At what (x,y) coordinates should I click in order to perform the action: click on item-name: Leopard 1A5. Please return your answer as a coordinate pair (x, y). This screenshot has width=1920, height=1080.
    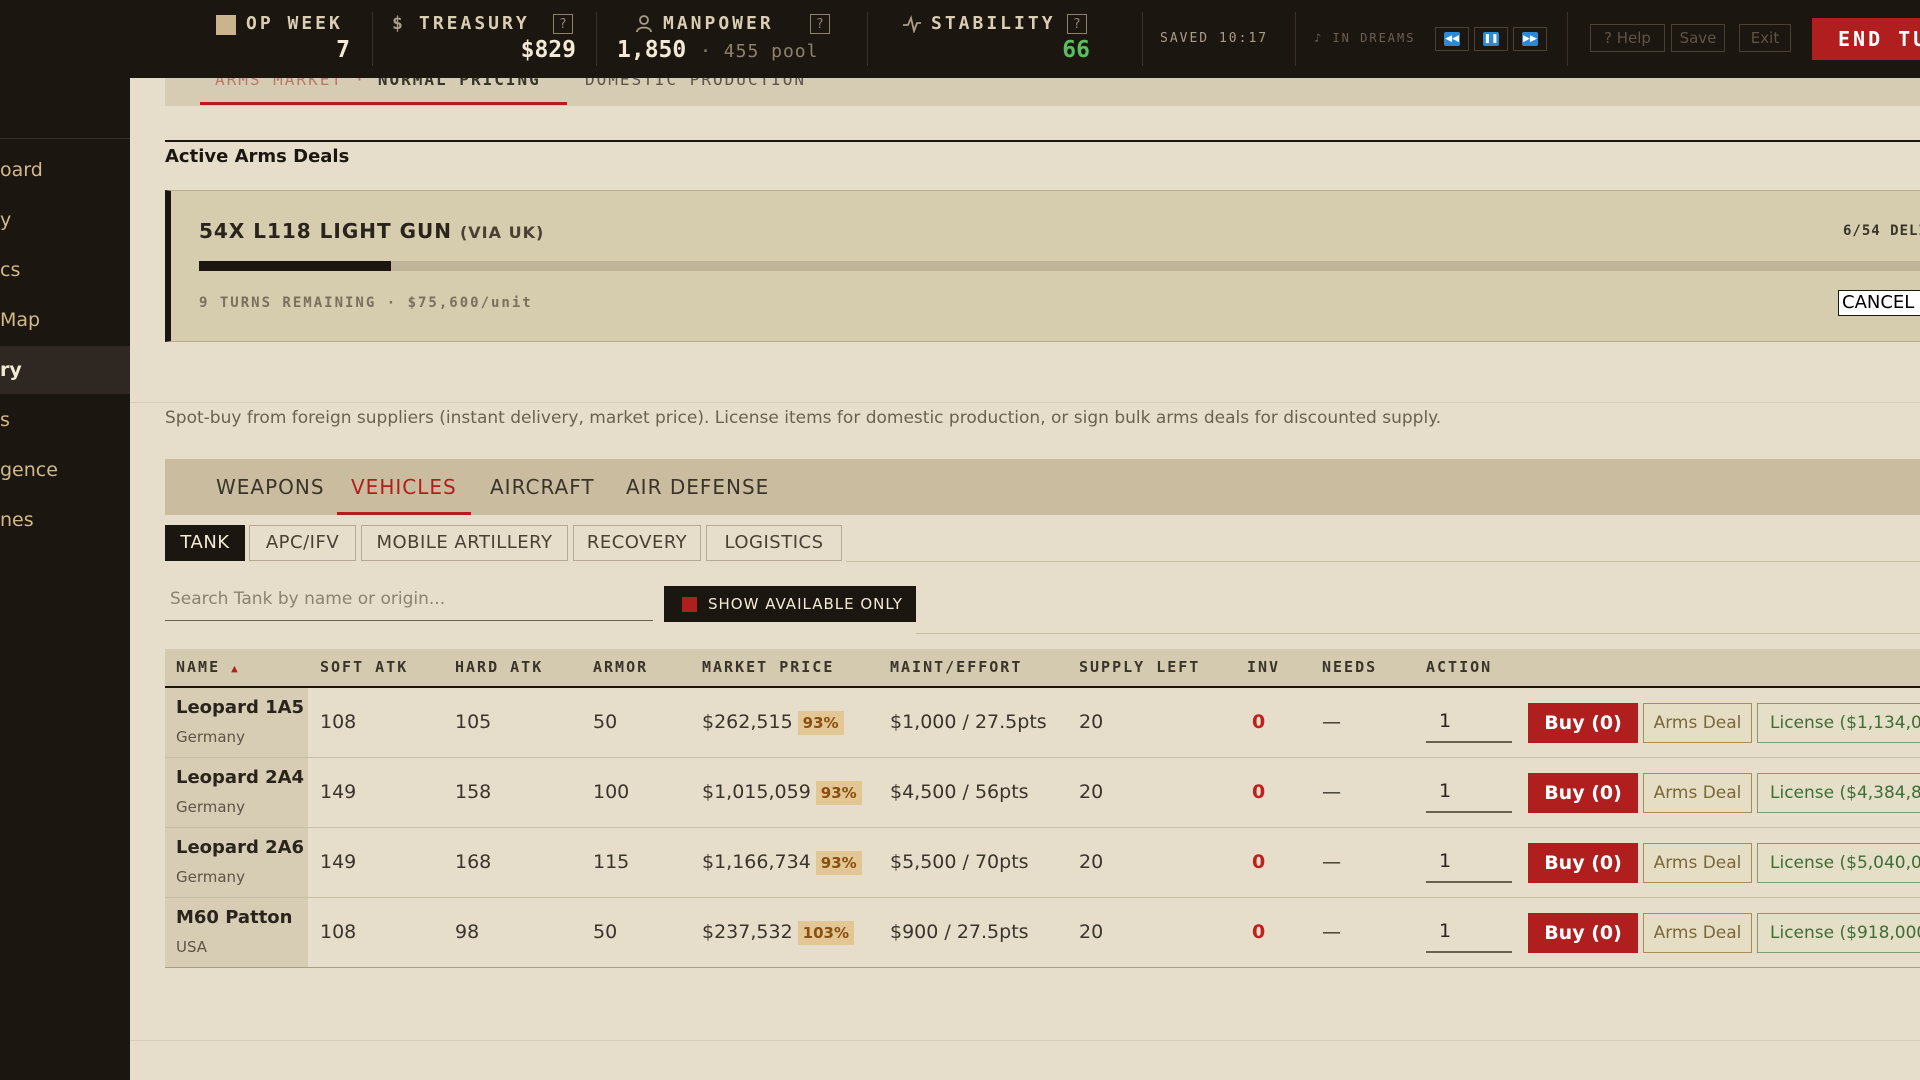
    Looking at the image, I should click on (240, 707).